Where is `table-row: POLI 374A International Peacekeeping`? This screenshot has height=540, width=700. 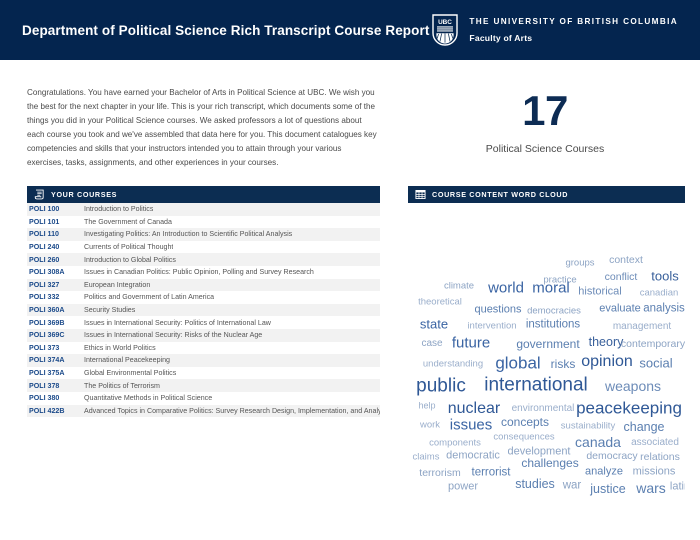
table-row: POLI 374A International Peacekeeping is located at coordinates (203, 360).